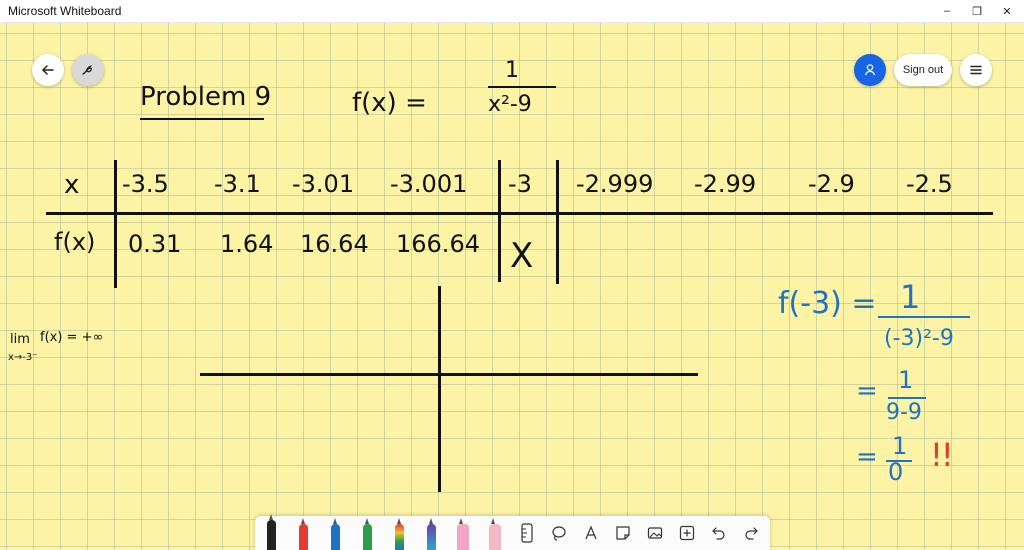  I want to click on arrow-left-icon, so click(47, 70).